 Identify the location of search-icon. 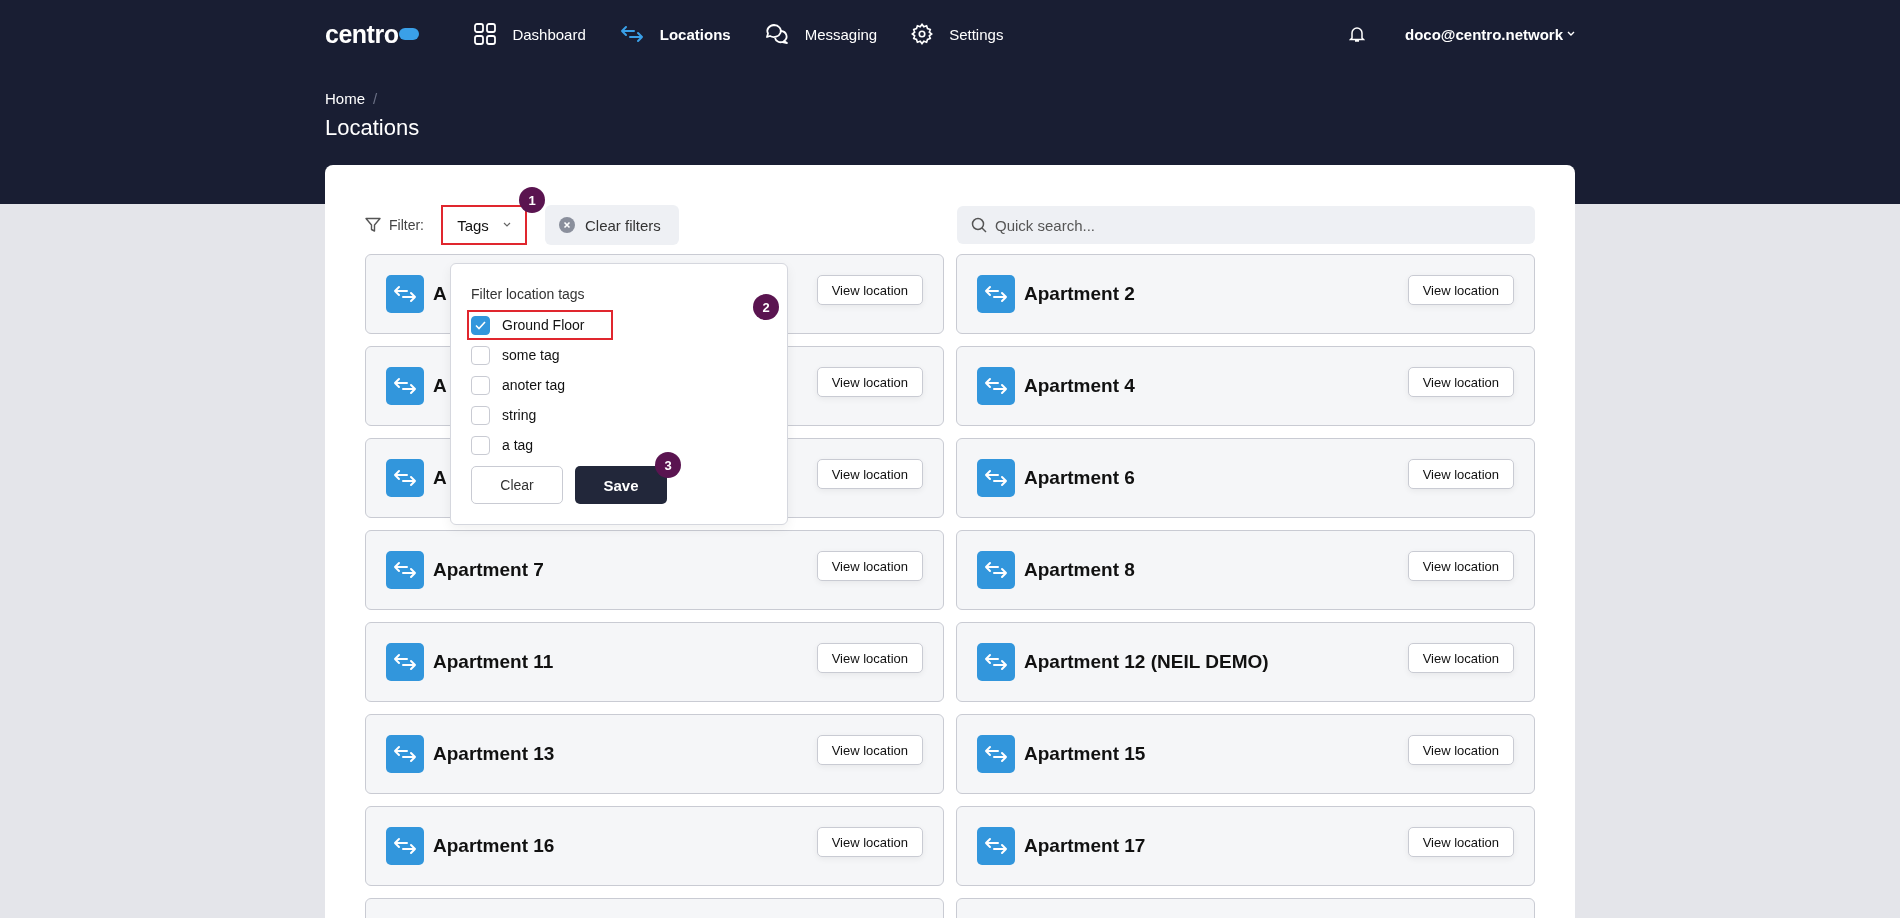
(979, 225).